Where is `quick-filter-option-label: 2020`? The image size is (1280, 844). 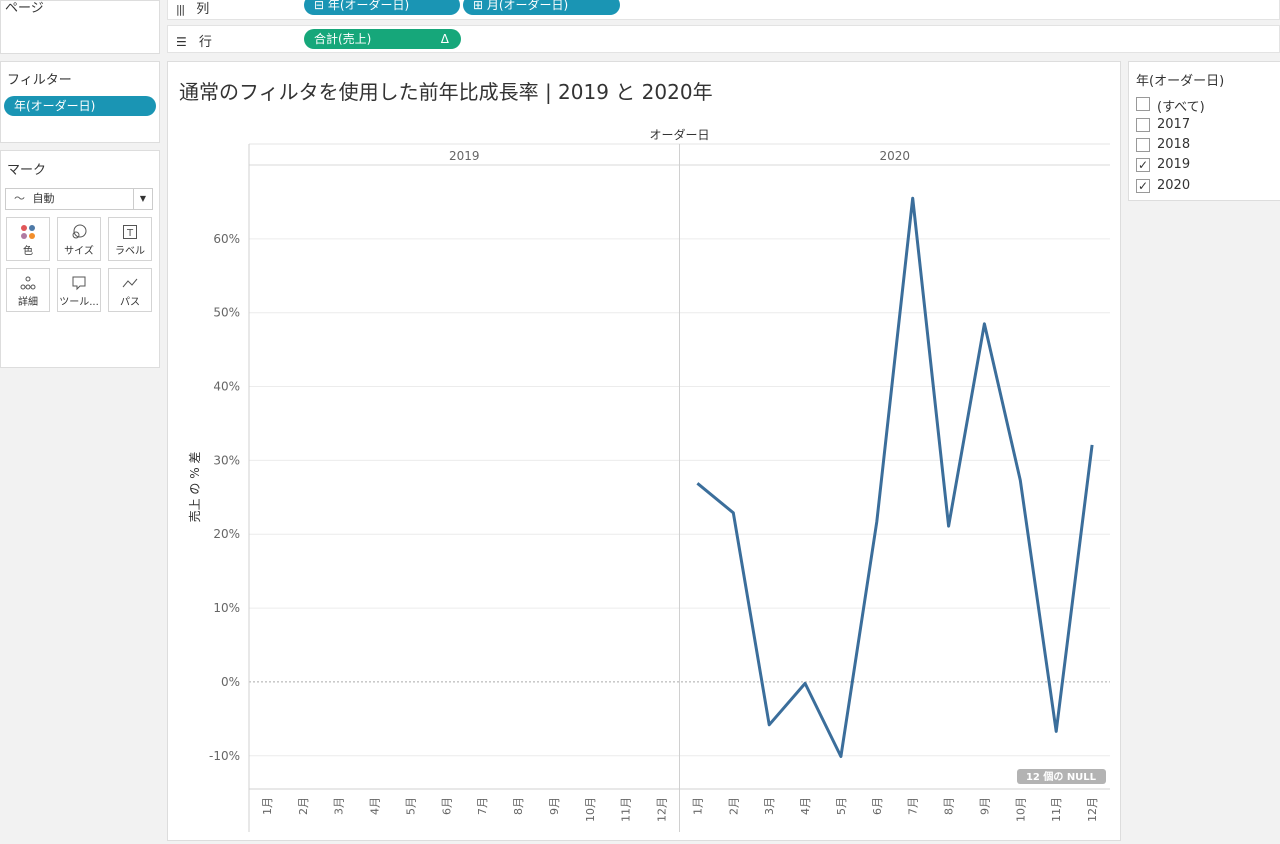
quick-filter-option-label: 2020 is located at coordinates (1174, 185).